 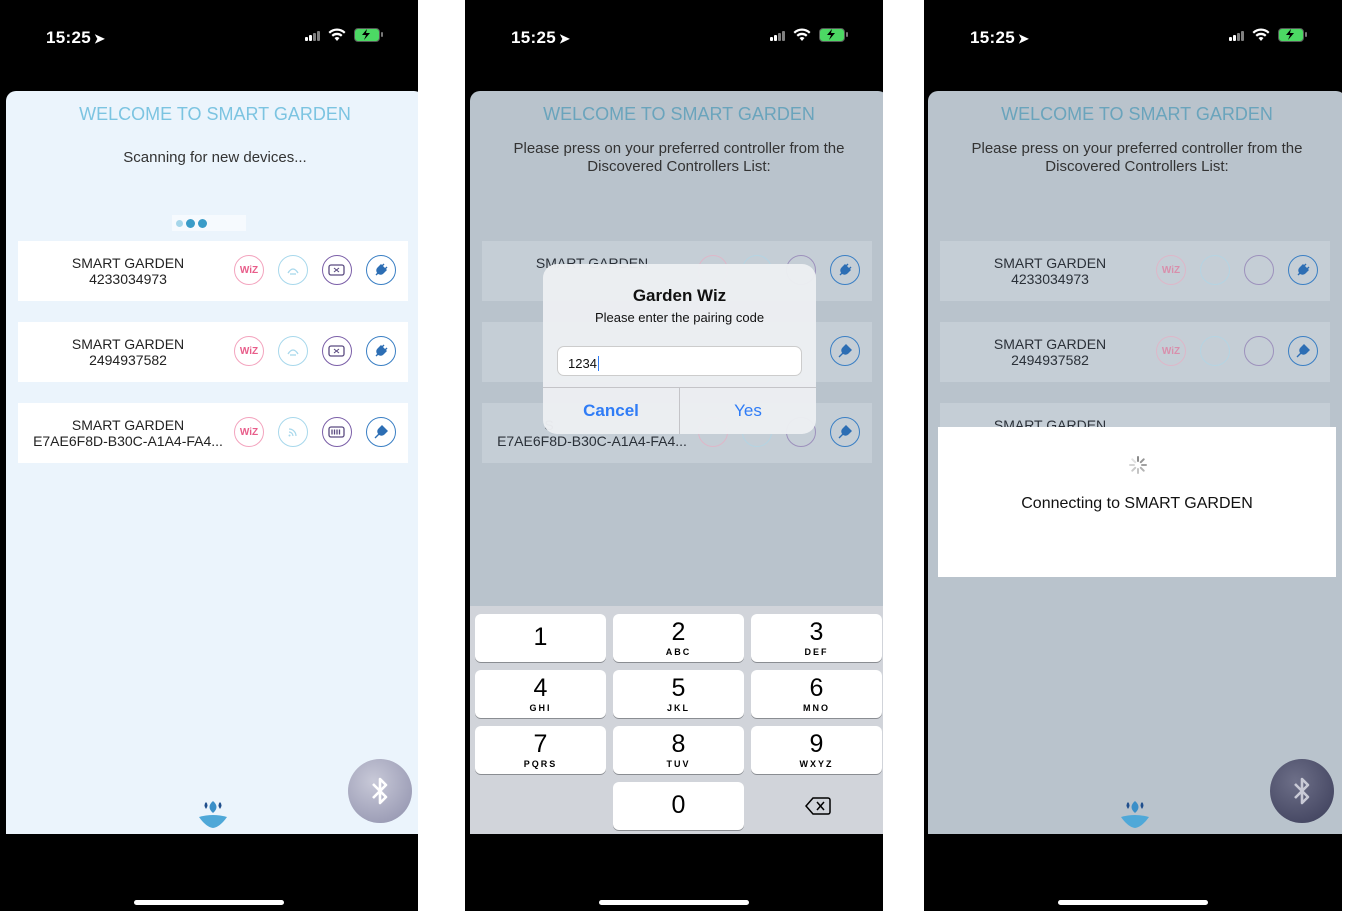 What do you see at coordinates (679, 295) in the screenshot?
I see `dialog-title: Garden Wiz` at bounding box center [679, 295].